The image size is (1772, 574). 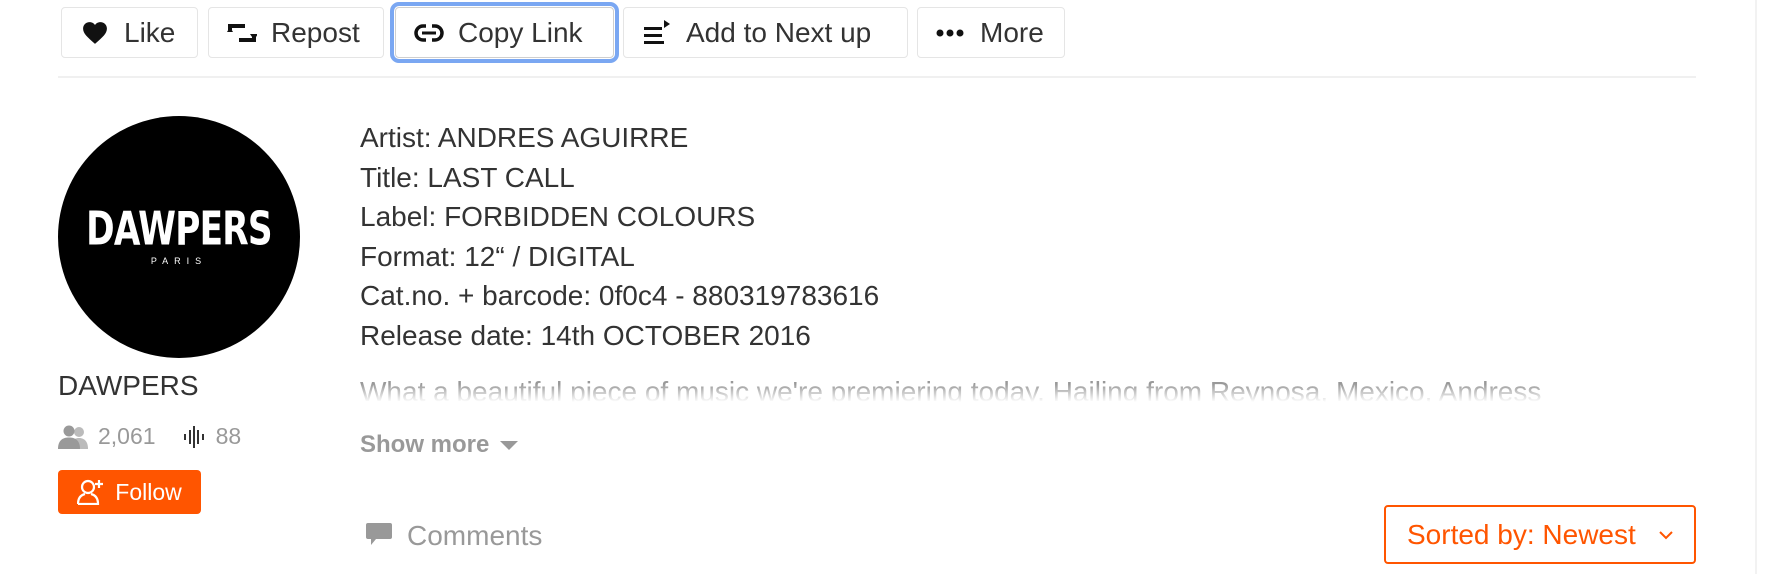 What do you see at coordinates (1012, 32) in the screenshot?
I see `more-label: More` at bounding box center [1012, 32].